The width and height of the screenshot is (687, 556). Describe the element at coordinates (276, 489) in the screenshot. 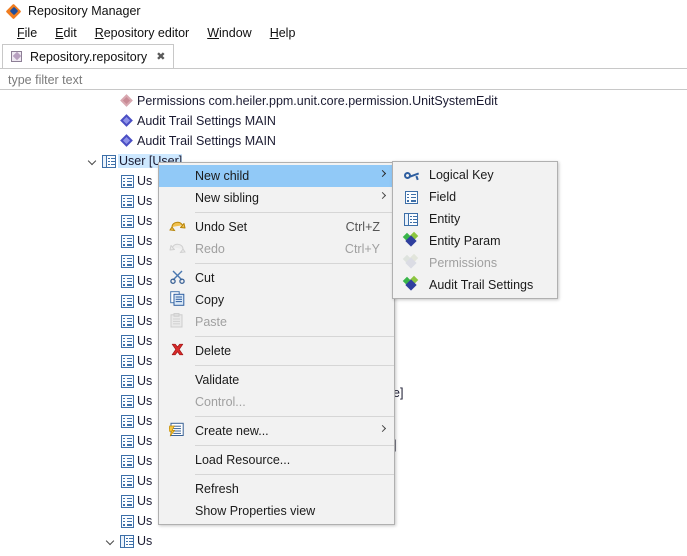

I see `menu-item-refresh: Refresh` at that location.